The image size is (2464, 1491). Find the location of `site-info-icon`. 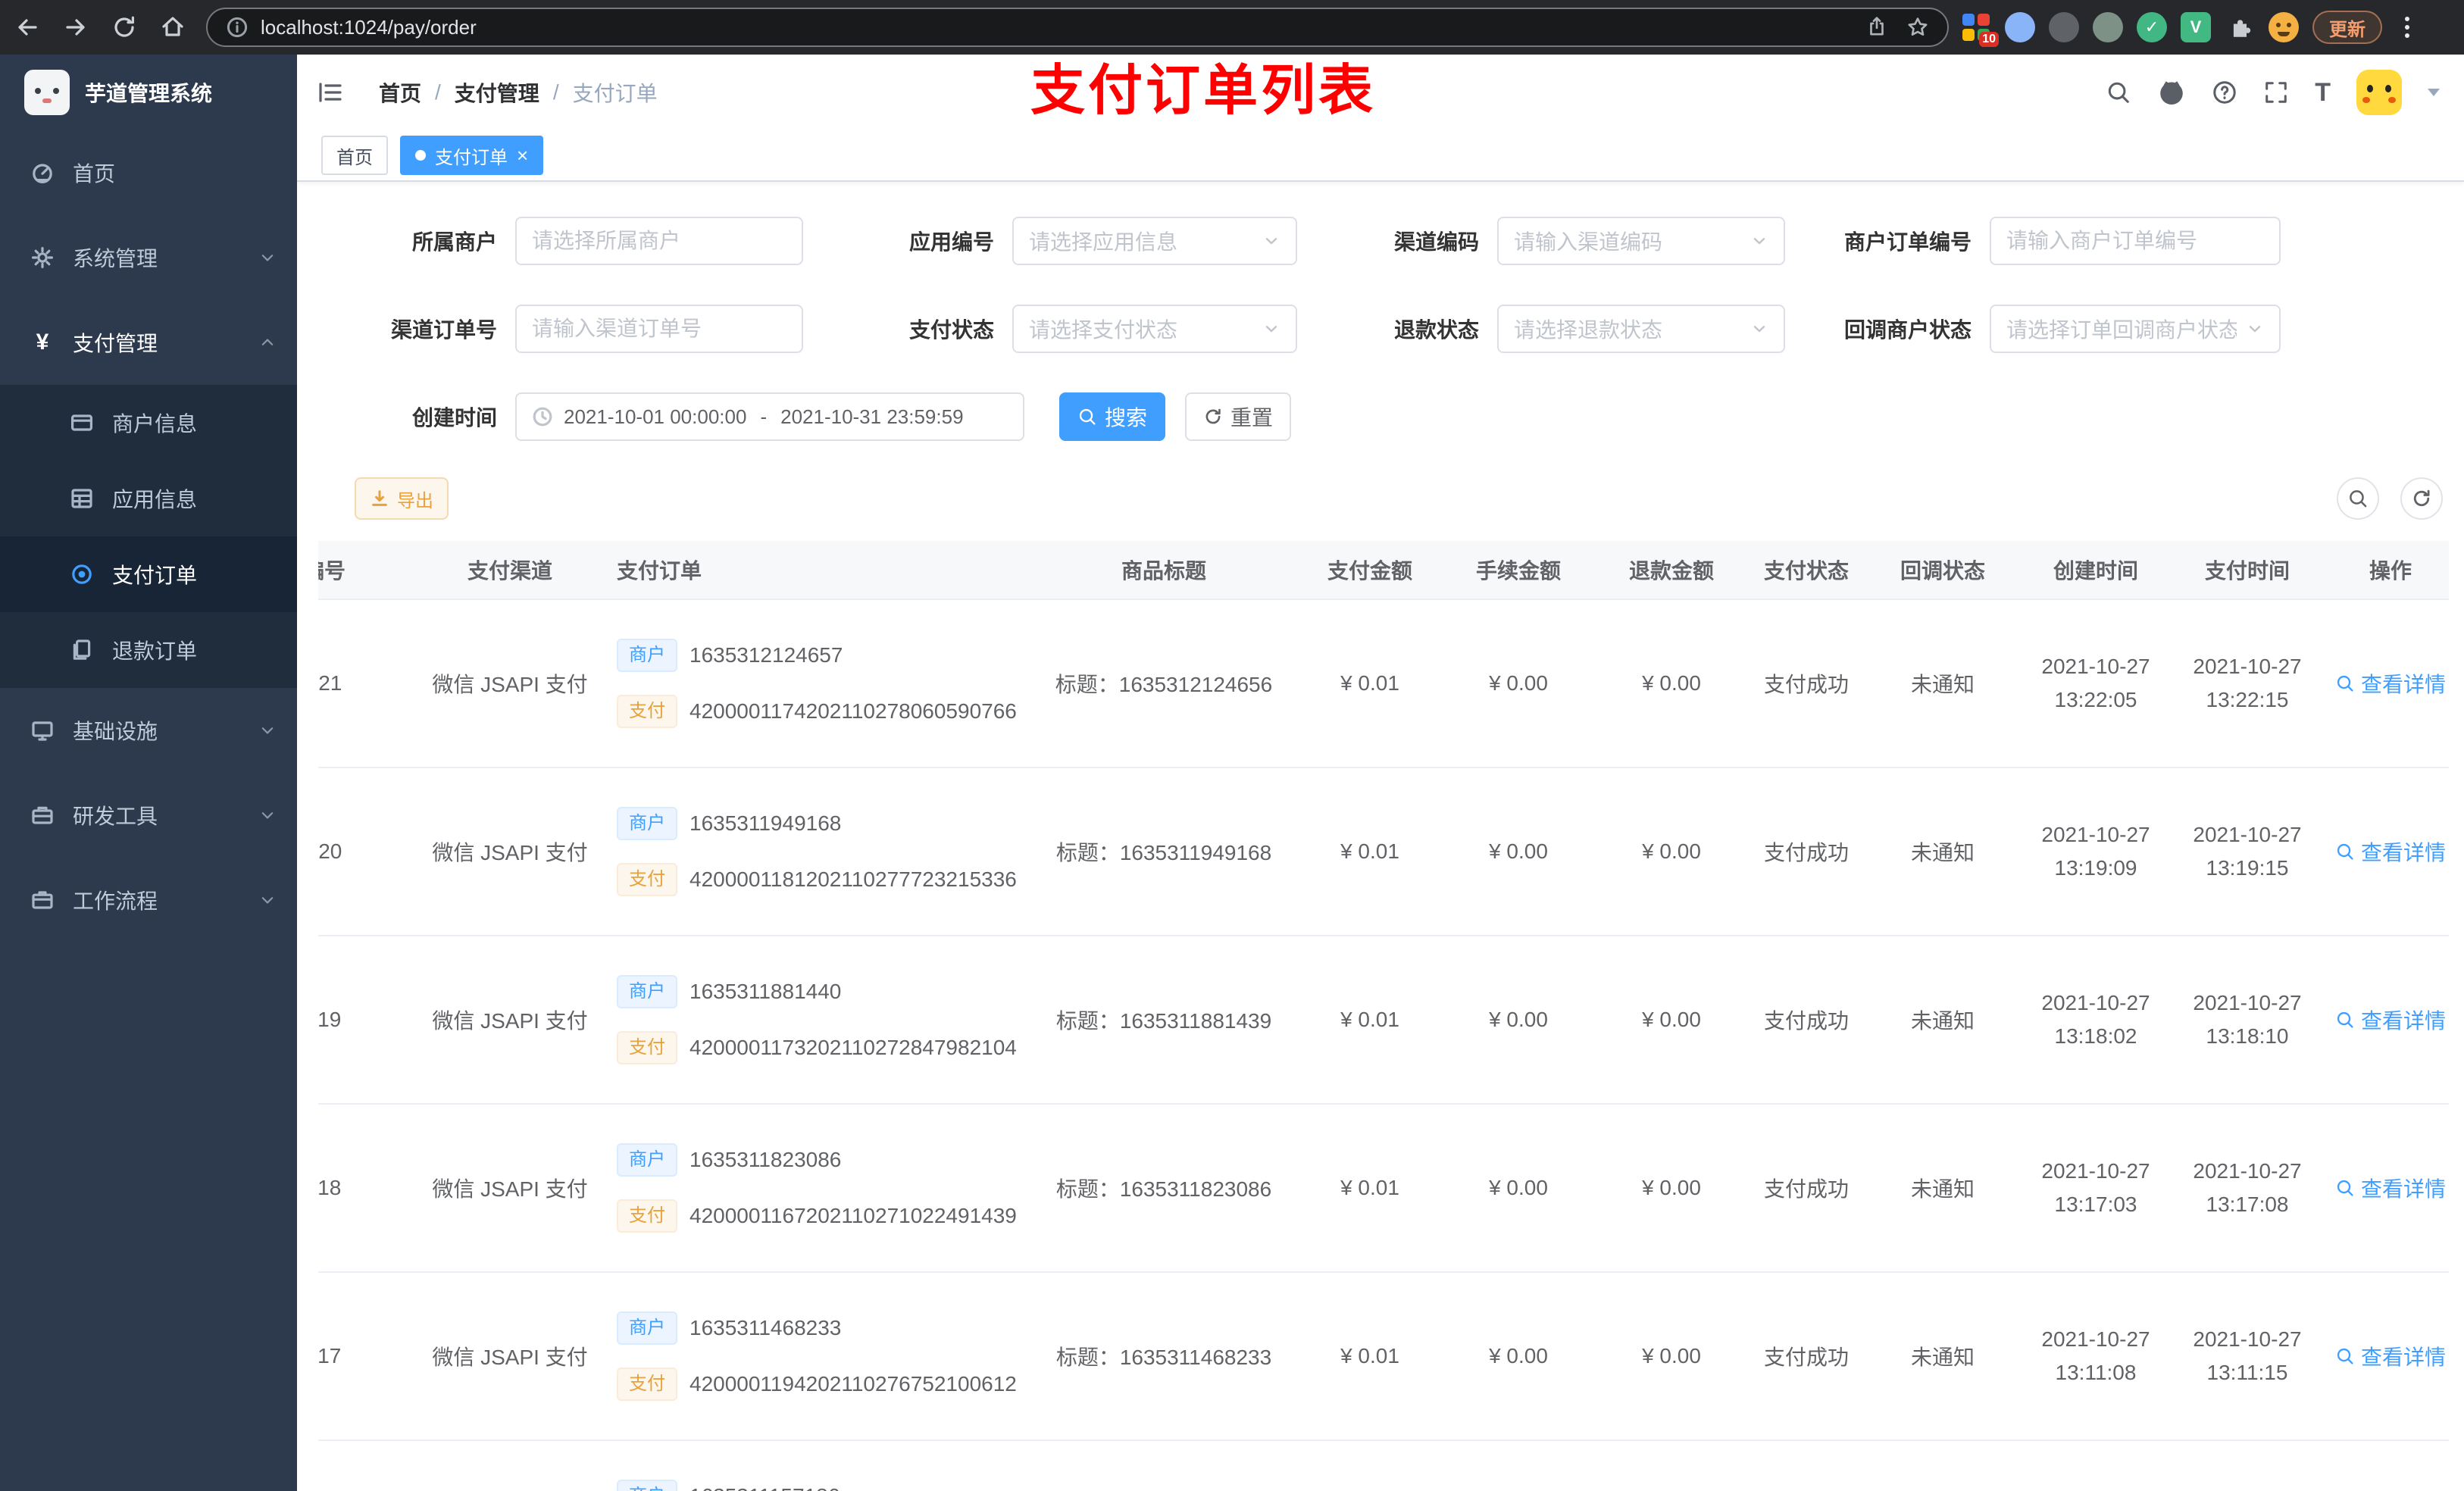

site-info-icon is located at coordinates (237, 27).